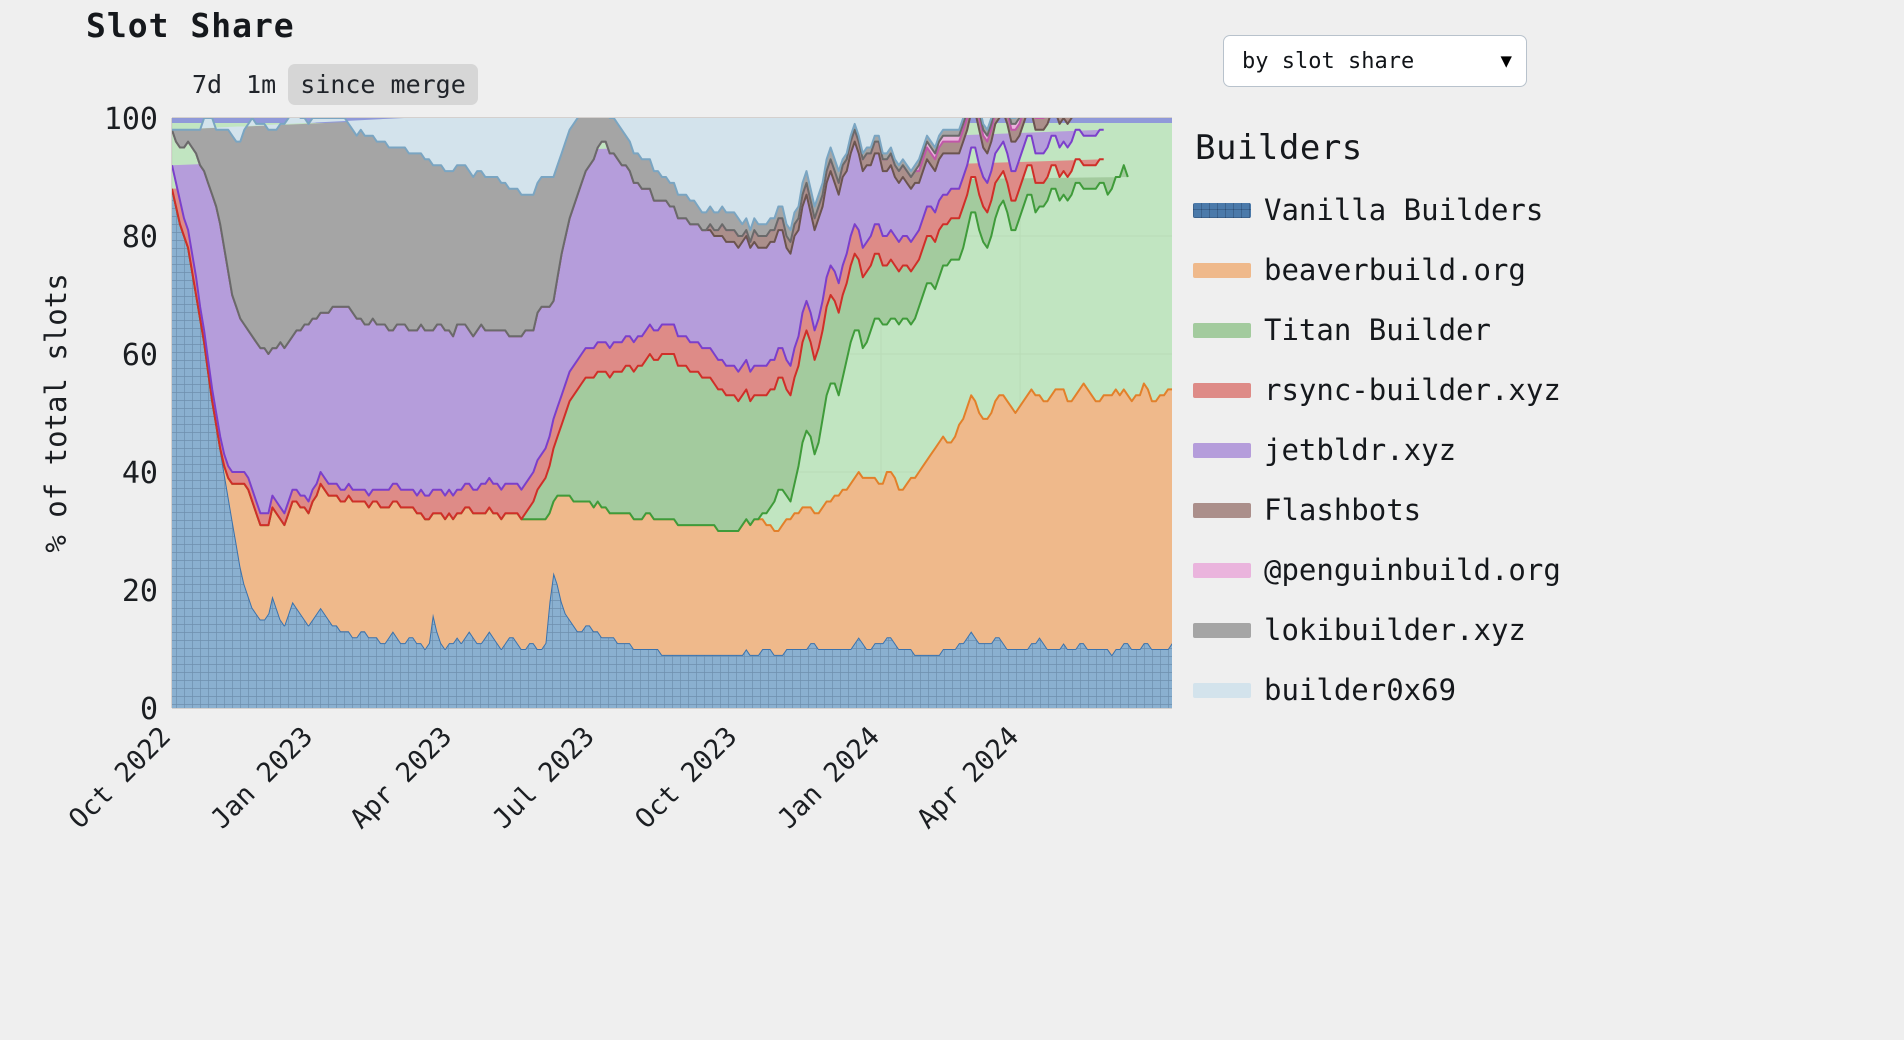  I want to click on y-tick-label: 20, so click(140, 591).